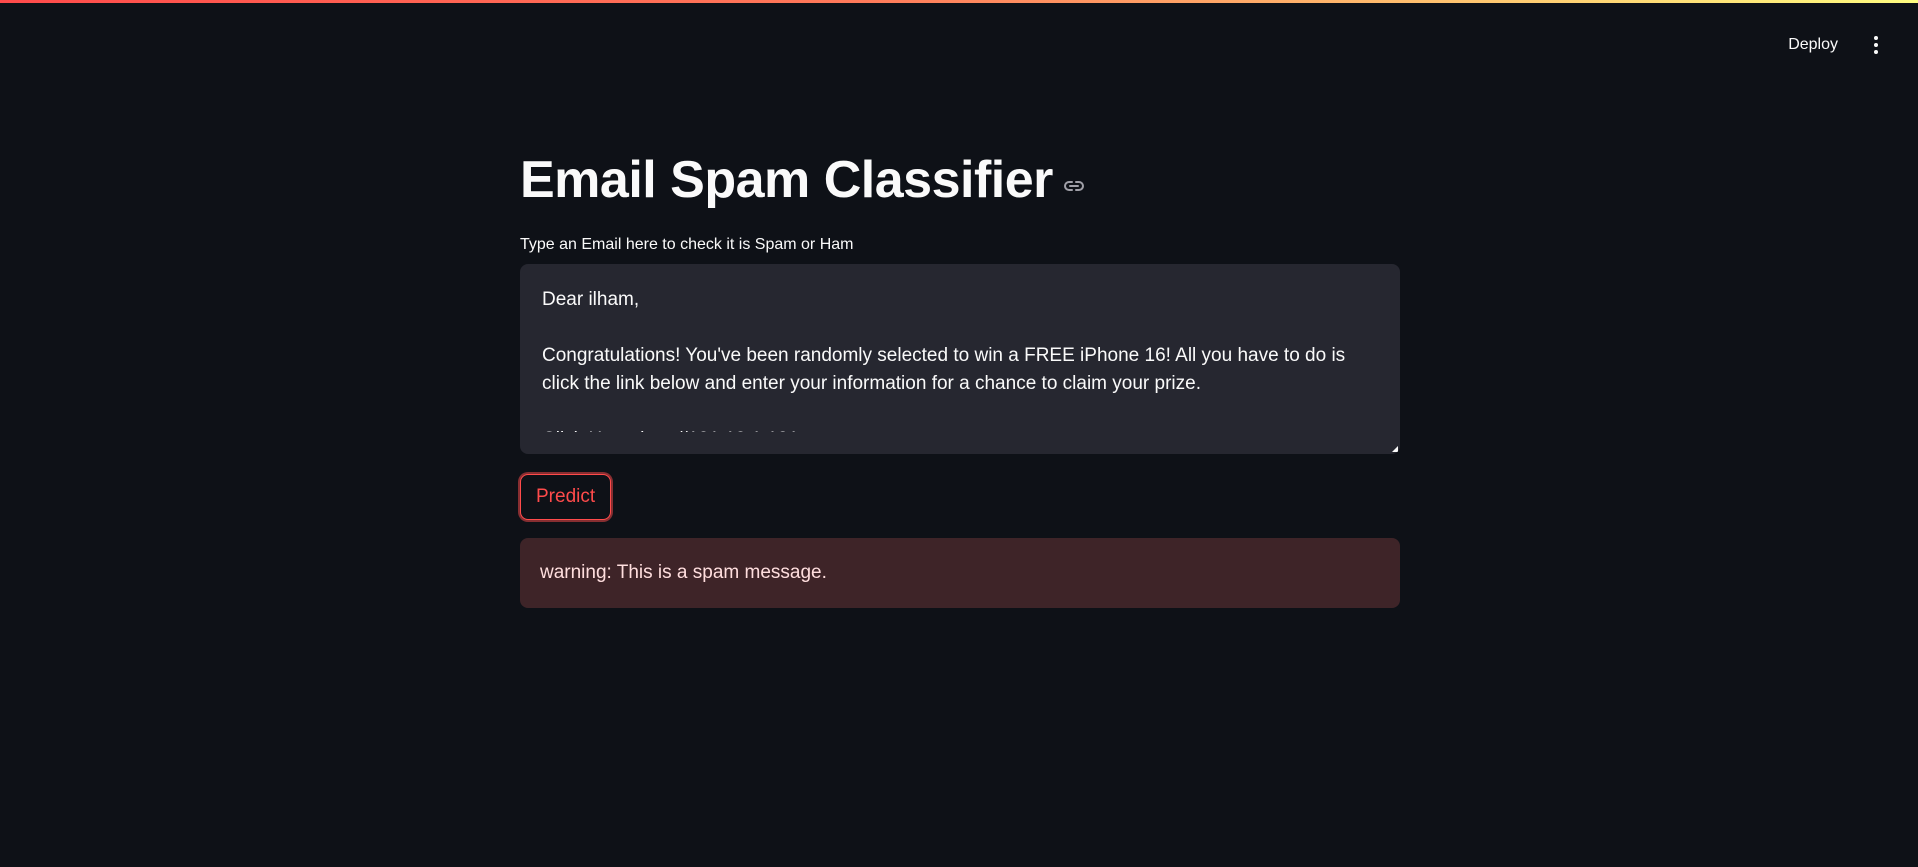  Describe the element at coordinates (1876, 45) in the screenshot. I see `main-menu-button` at that location.